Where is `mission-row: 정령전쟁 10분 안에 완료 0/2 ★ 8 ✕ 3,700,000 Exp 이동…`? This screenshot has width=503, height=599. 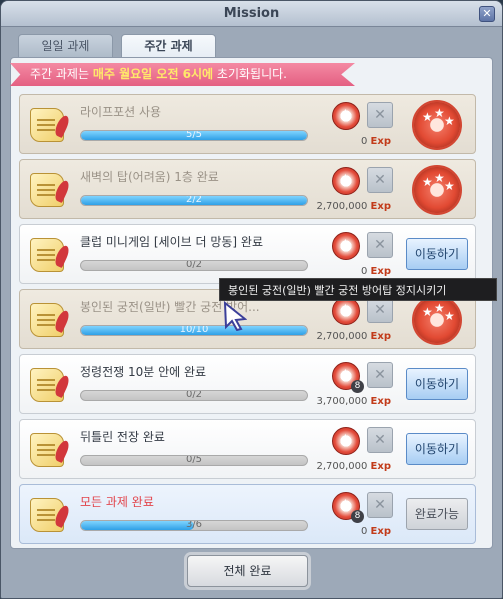
mission-row: 정령전쟁 10분 안에 완료 0/2 ★ 8 ✕ 3,700,000 Exp 이동… is located at coordinates (247, 384).